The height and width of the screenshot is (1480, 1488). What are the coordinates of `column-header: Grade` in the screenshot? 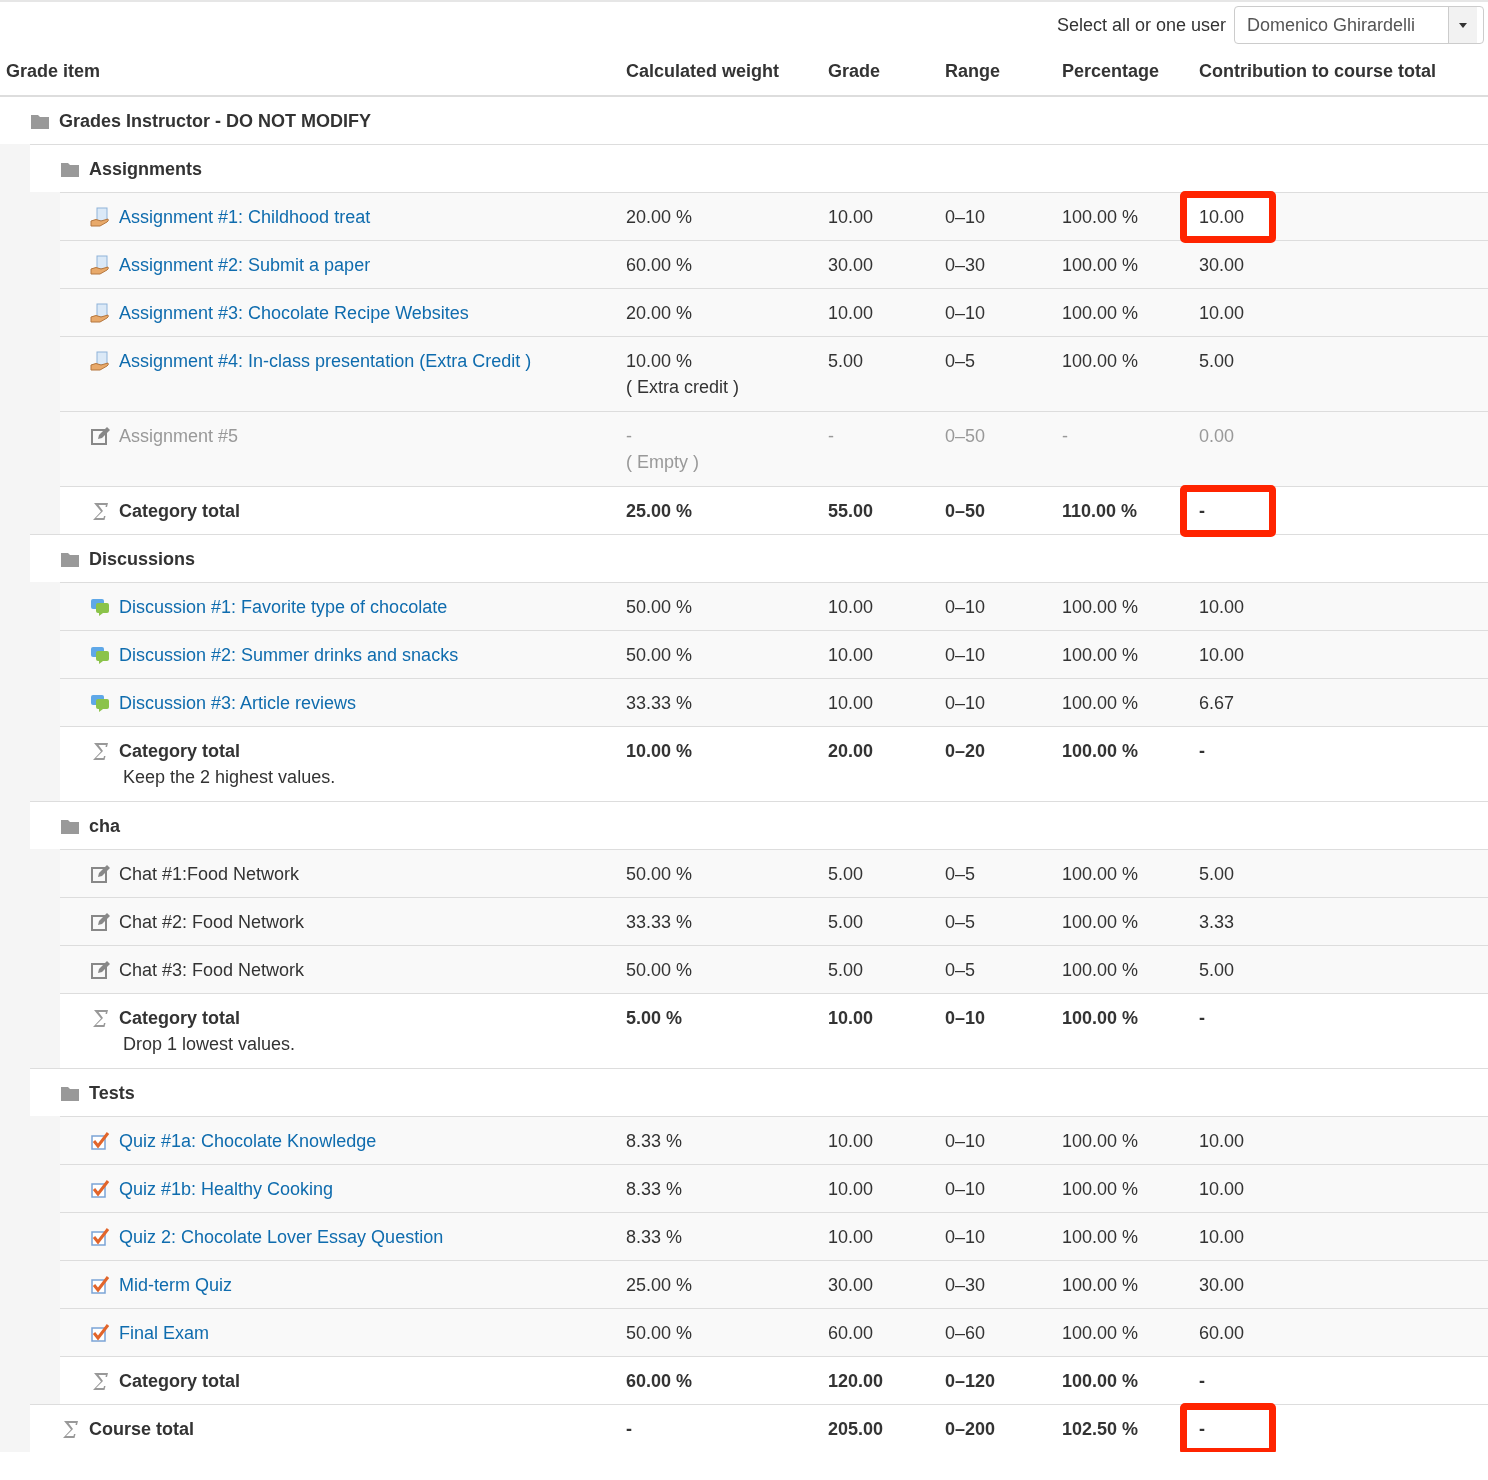 It's located at (854, 71).